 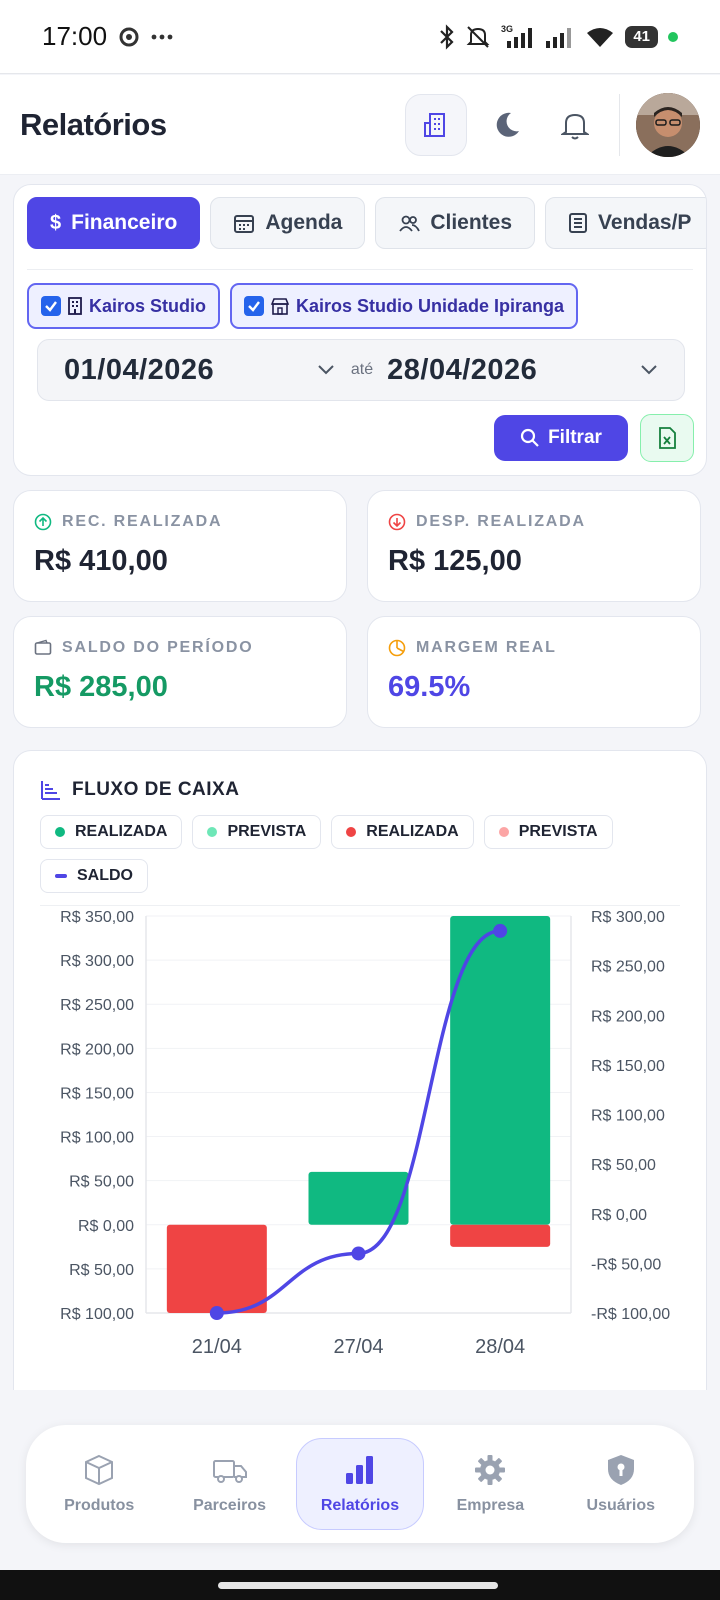 I want to click on date-to-select: 28/04/2026, so click(x=522, y=370).